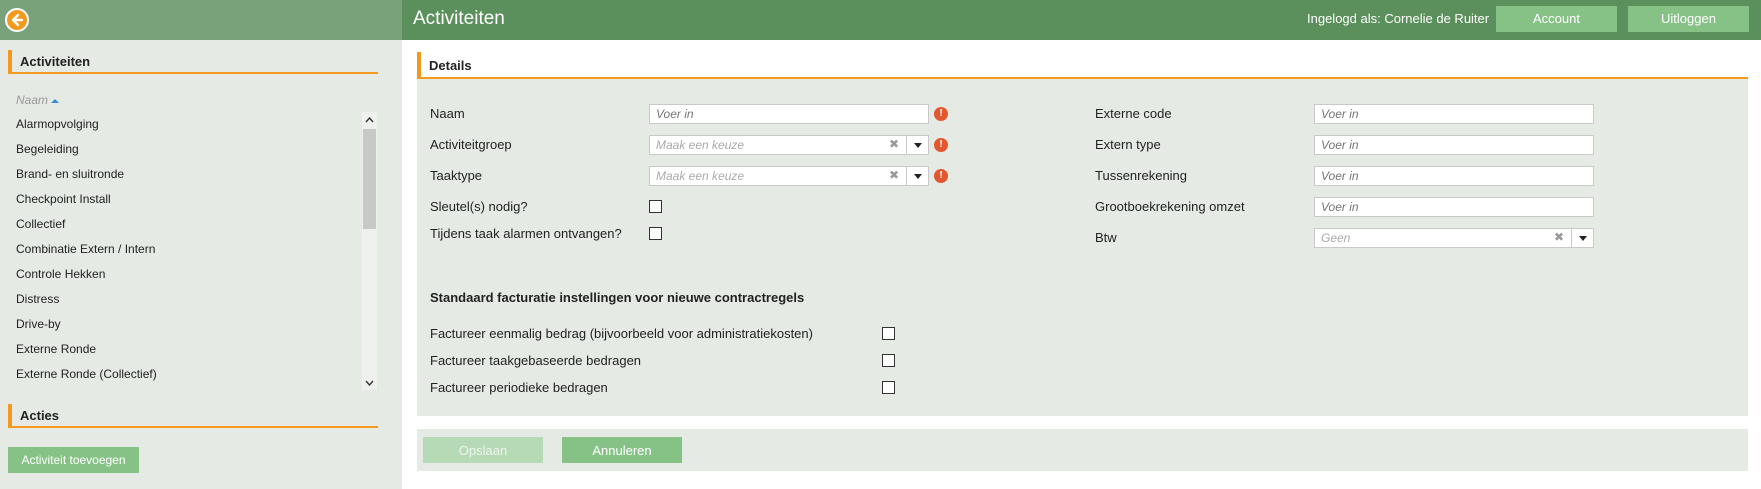  I want to click on alarmen-checkbox, so click(655, 233).